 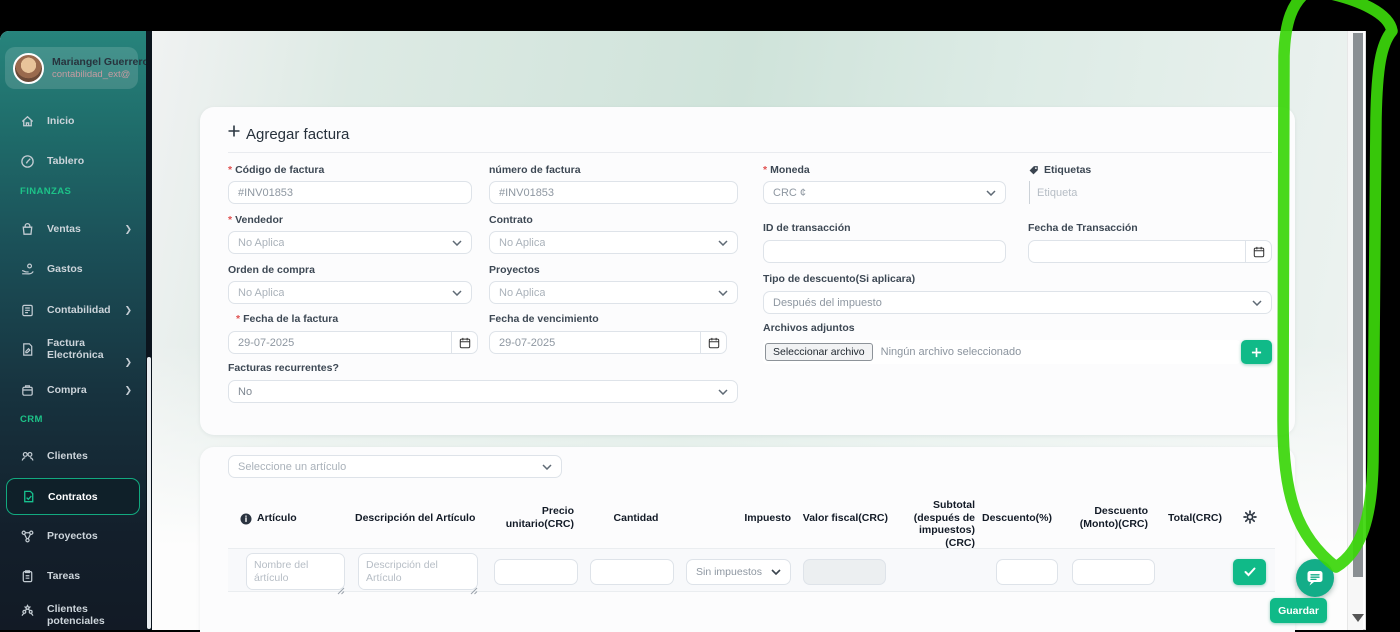 I want to click on fecha-factura-label: * Fecha de la factura, so click(x=287, y=319).